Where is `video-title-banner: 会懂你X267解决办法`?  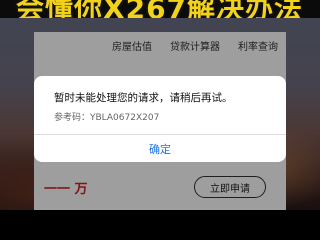 video-title-banner: 会懂你X267解决办法 is located at coordinates (160, 9).